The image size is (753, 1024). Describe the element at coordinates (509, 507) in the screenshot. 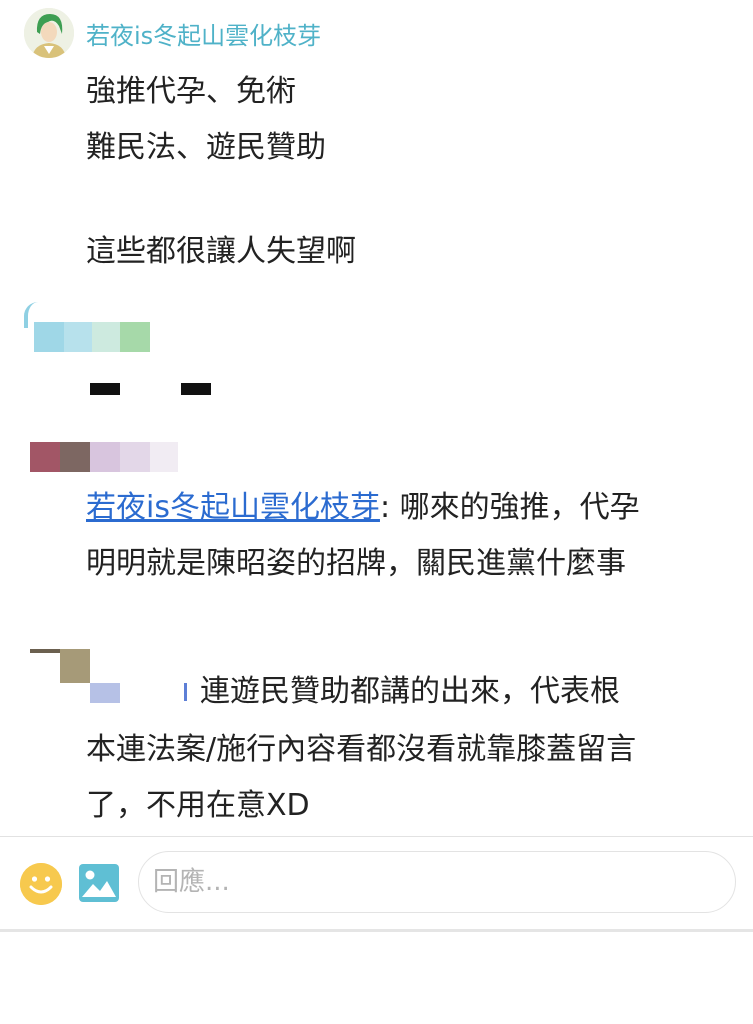

I see `comment-text: : 哪來的強推，代孕` at that location.